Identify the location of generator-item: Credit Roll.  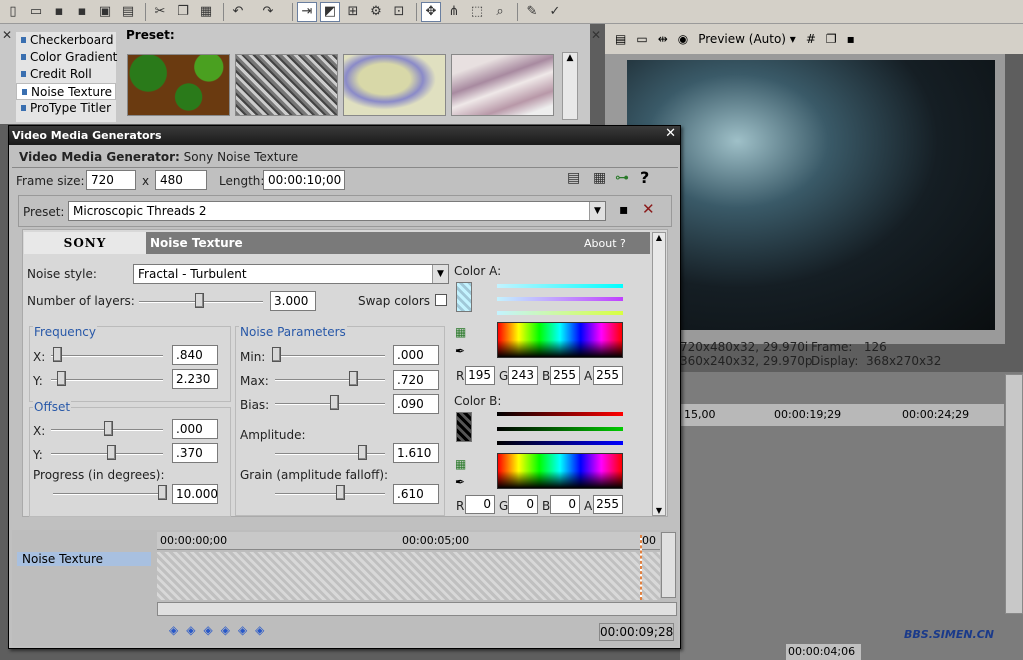
(66, 74).